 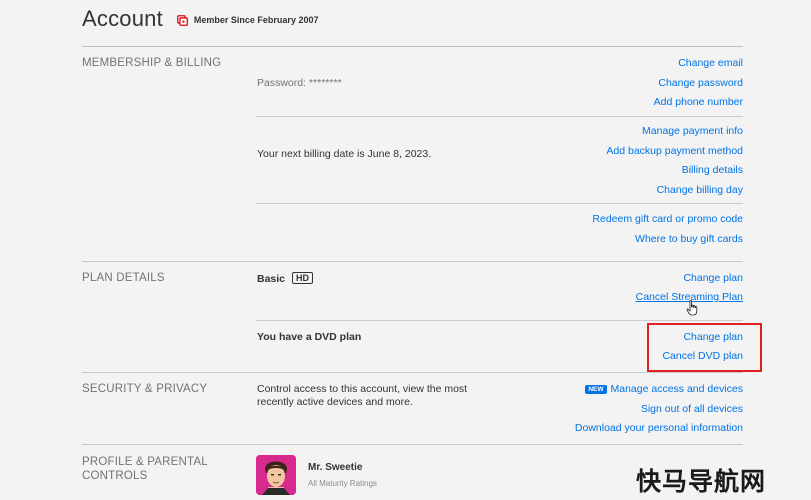 What do you see at coordinates (271, 279) in the screenshot?
I see `streaming-plan-name: Basic` at bounding box center [271, 279].